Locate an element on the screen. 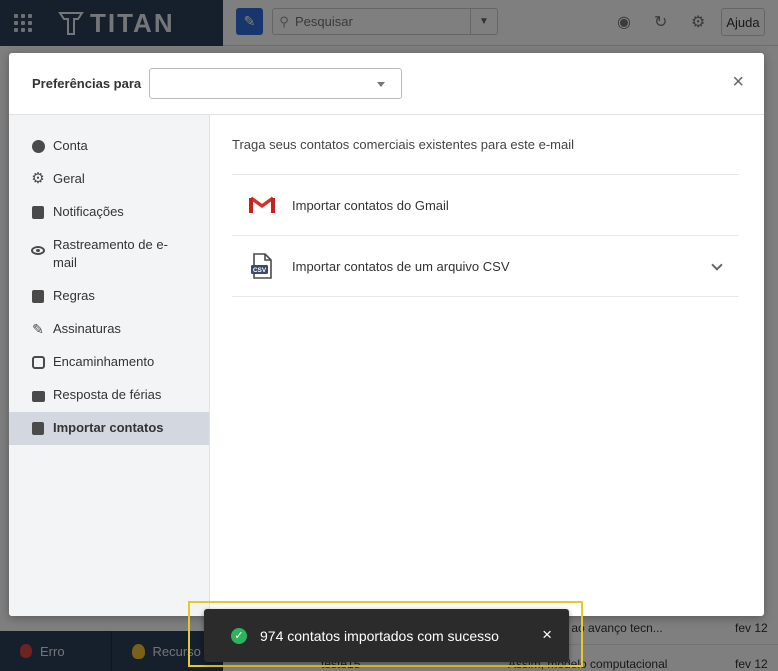  import-gmail-option: Importar contatos do Gmail is located at coordinates (485, 205).